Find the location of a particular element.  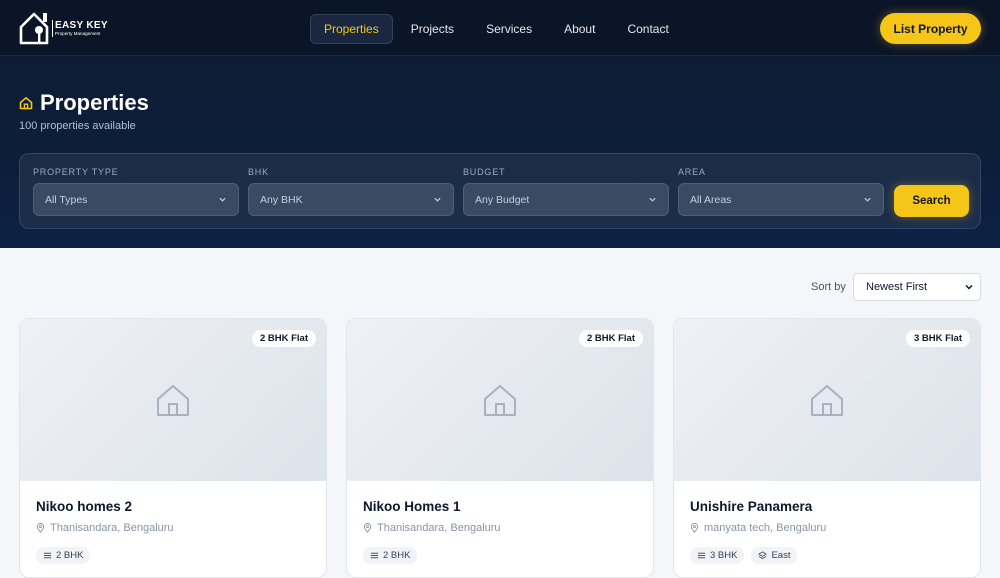

list-property-button: List Property is located at coordinates (930, 28).